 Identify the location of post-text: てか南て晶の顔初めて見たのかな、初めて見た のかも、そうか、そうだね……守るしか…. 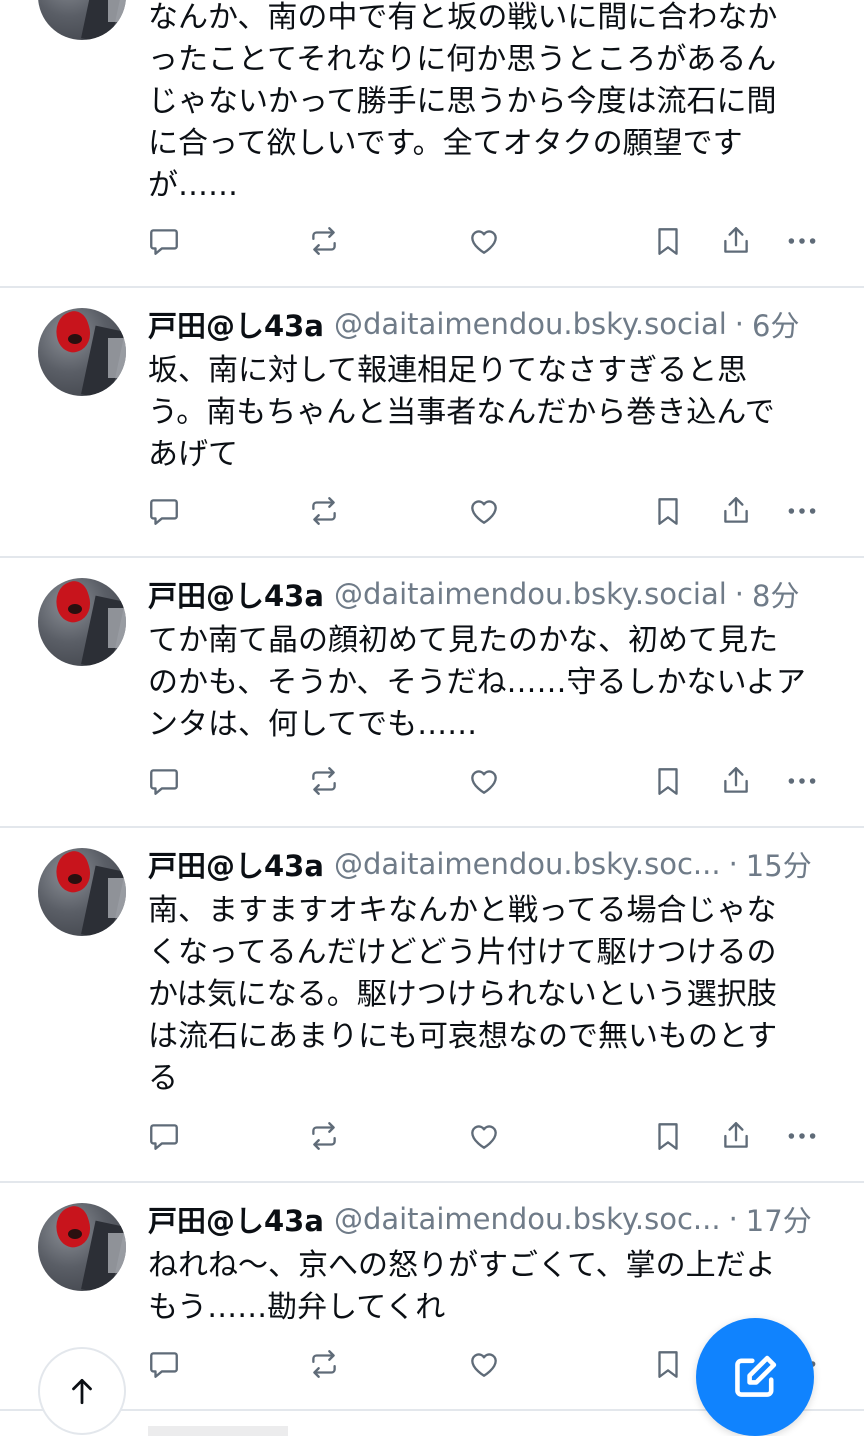
(477, 682).